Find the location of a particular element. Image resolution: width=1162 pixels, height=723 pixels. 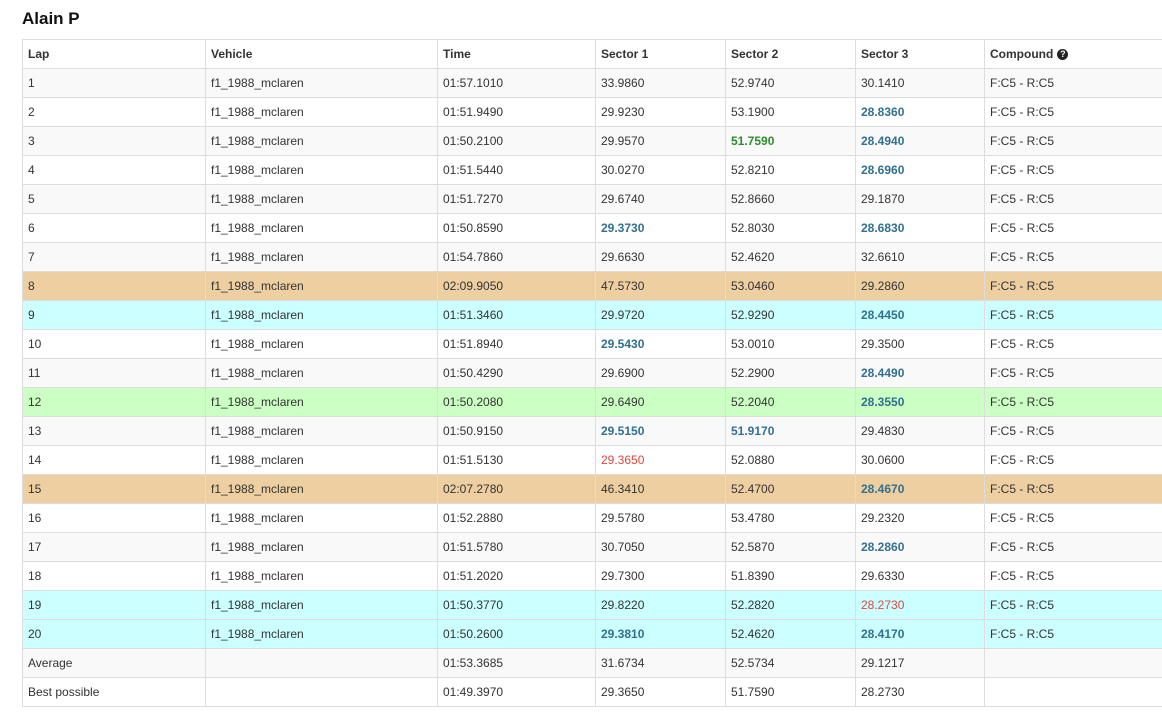

cell-time: 02:07.2780 is located at coordinates (516, 489).